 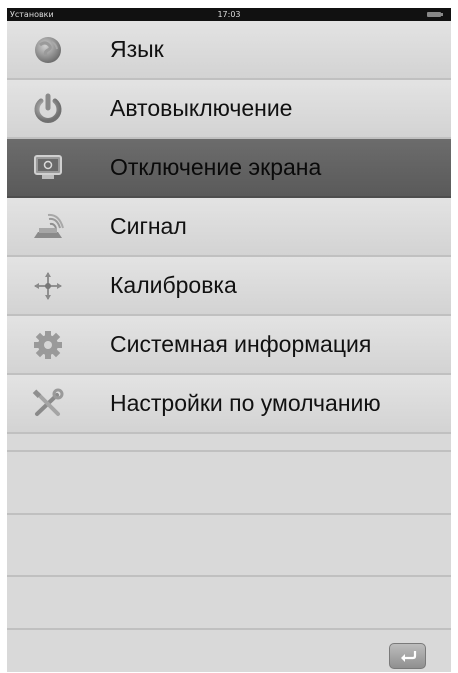 I want to click on language-icon, so click(x=48, y=50).